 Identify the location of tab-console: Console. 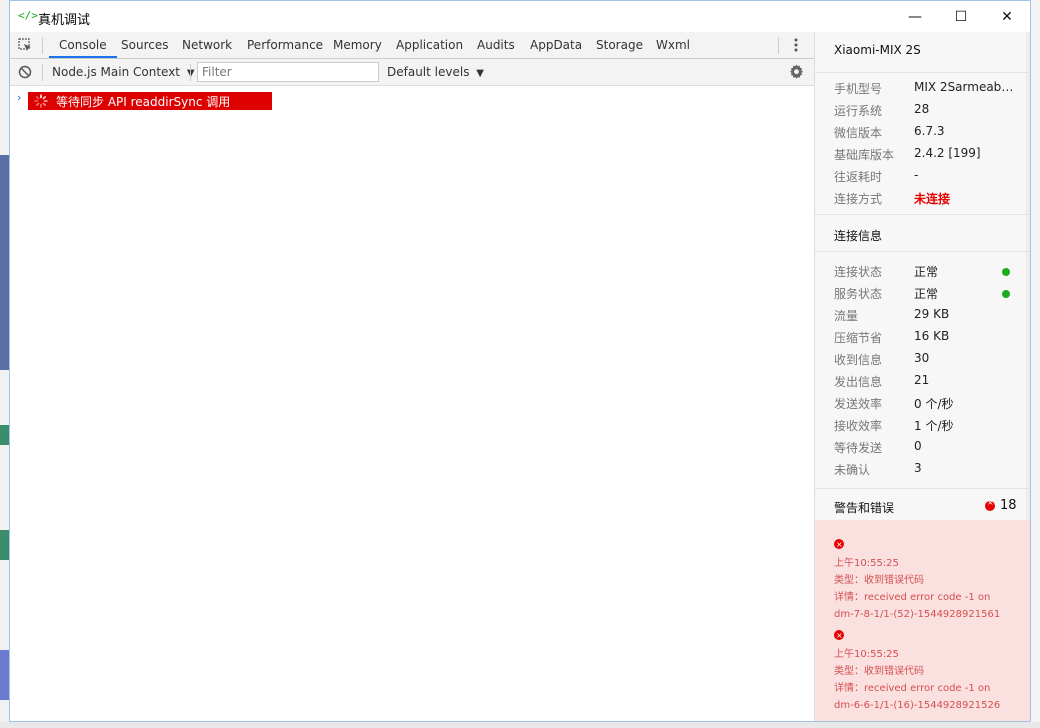
(83, 45).